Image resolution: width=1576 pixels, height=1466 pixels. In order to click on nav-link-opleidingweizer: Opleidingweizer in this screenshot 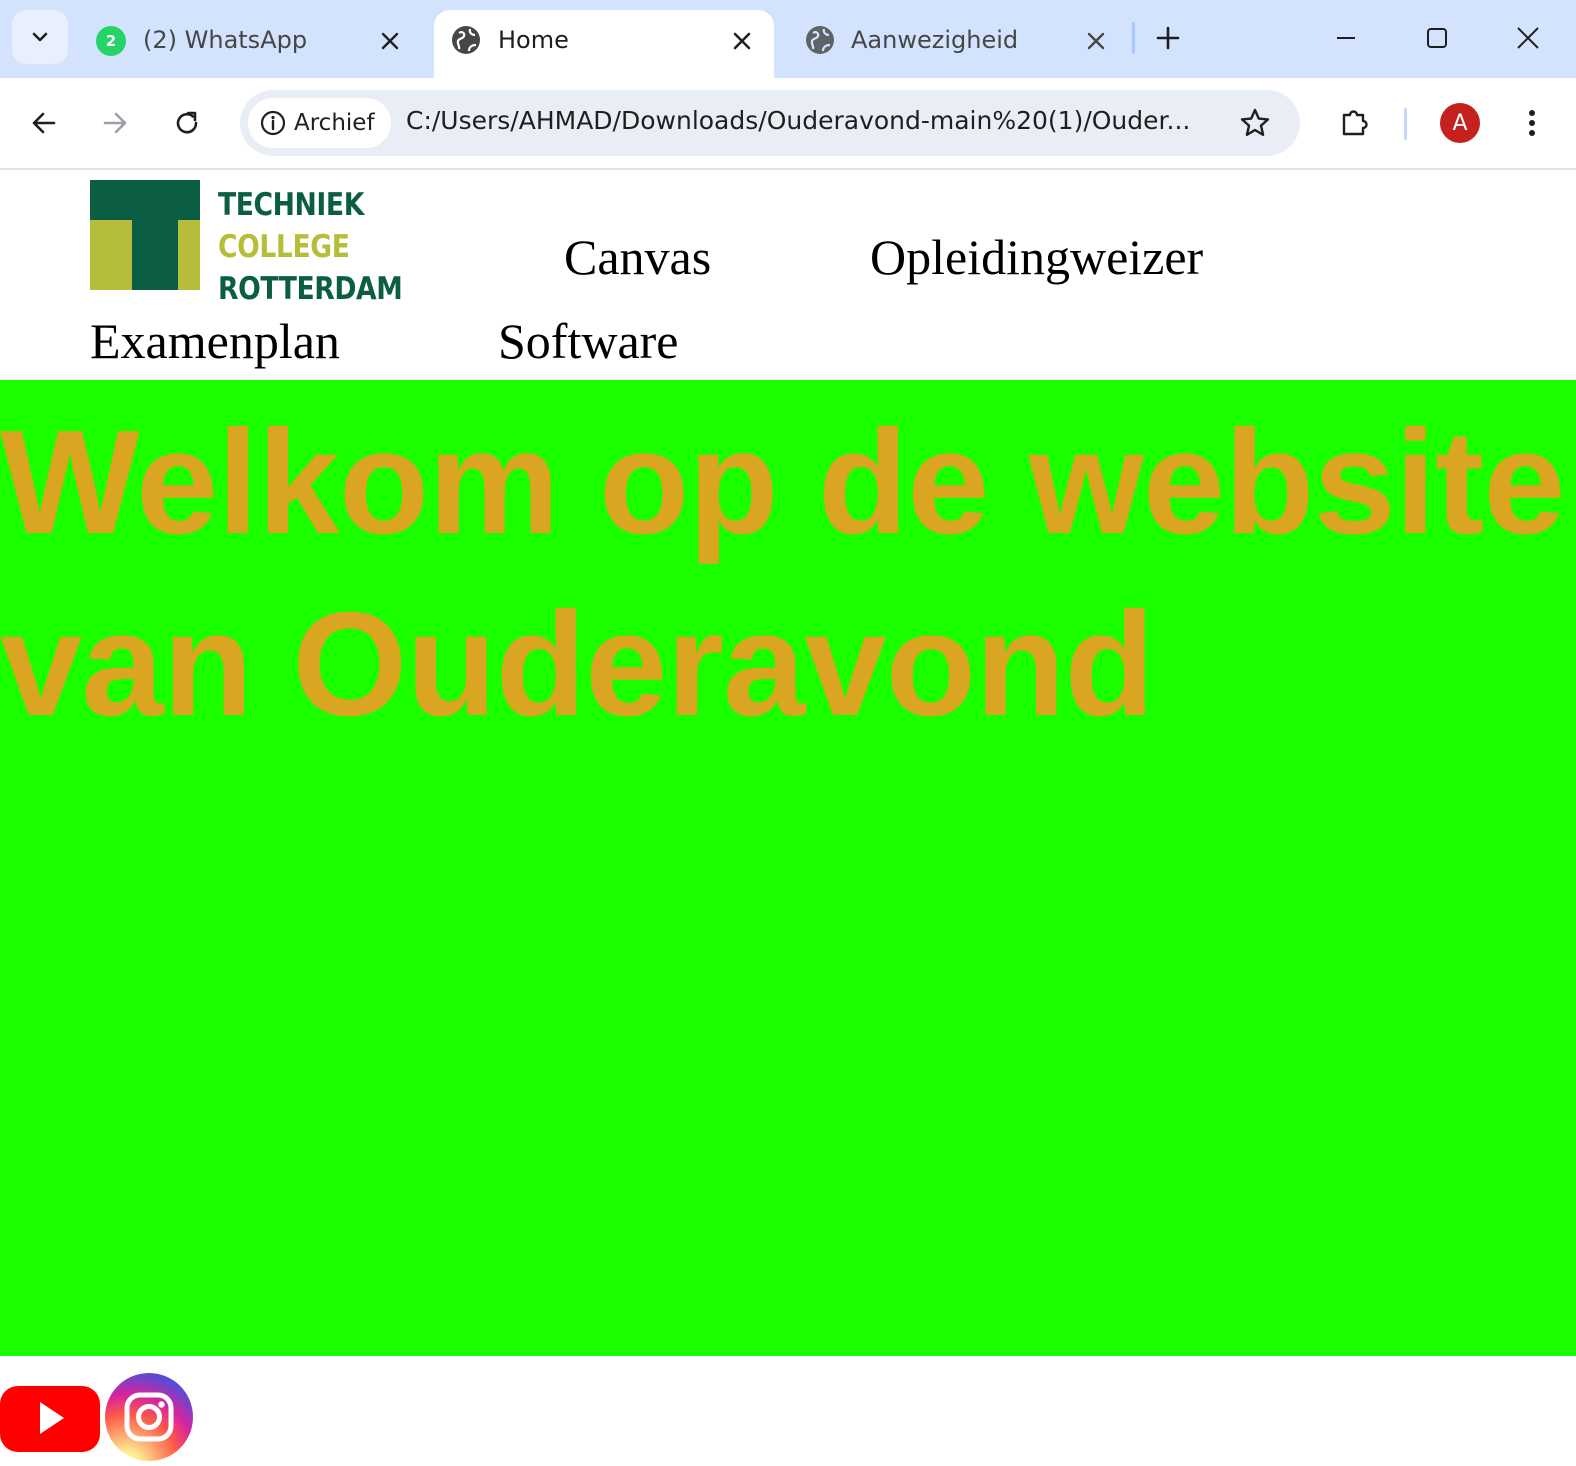, I will do `click(1036, 257)`.